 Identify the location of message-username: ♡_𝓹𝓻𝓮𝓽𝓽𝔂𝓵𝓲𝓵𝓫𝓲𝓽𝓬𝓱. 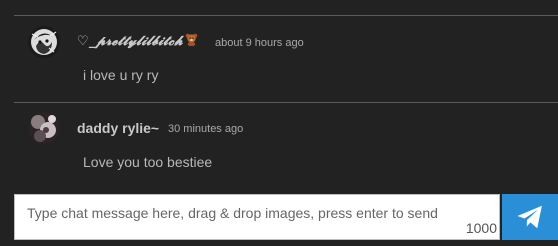
(137, 41).